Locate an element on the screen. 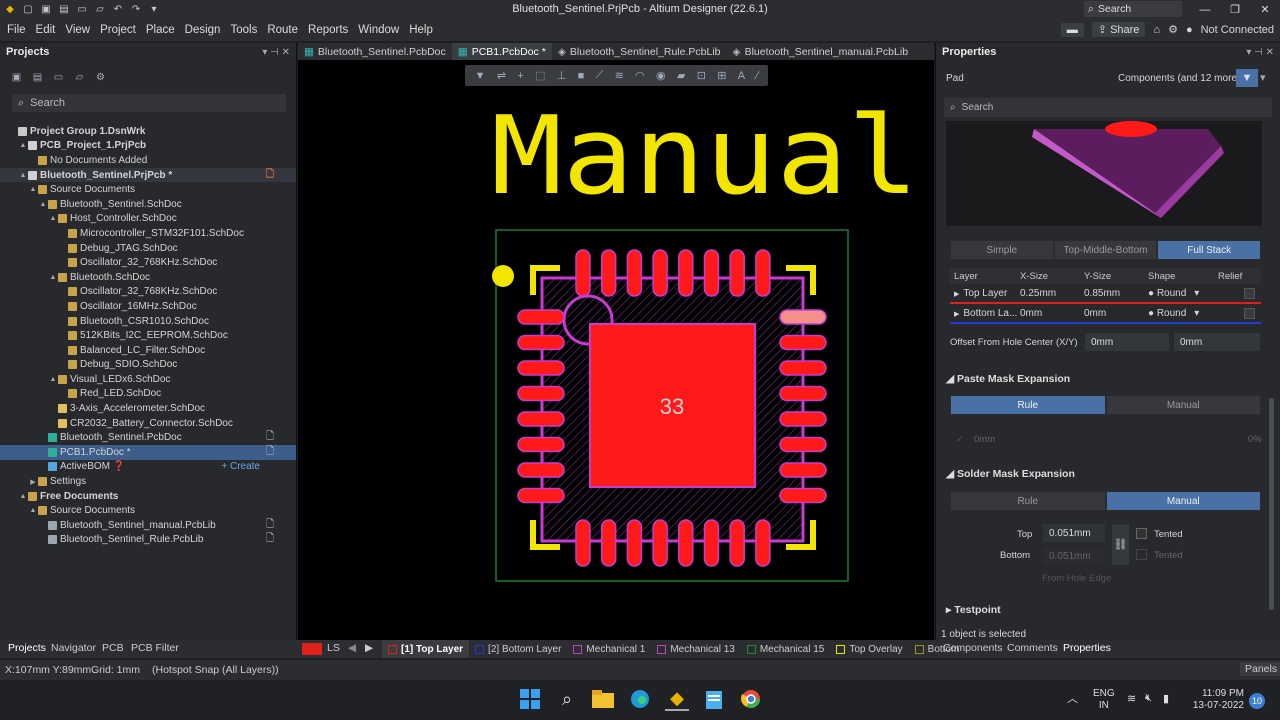  panel-tab-comments: Comments is located at coordinates (1032, 648).